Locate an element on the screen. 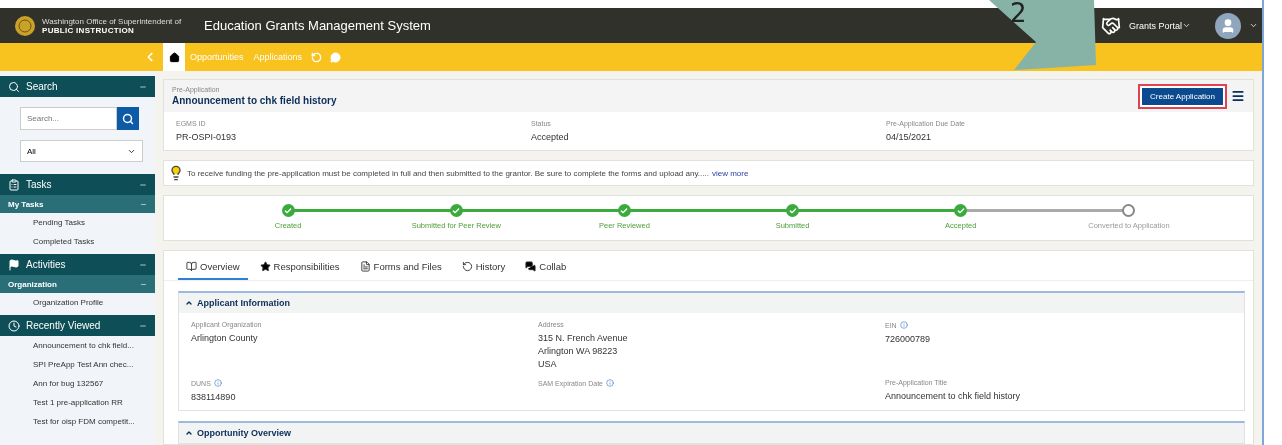 This screenshot has height=445, width=1282. sidebar-item: Ann for bug 132567 is located at coordinates (77, 383).